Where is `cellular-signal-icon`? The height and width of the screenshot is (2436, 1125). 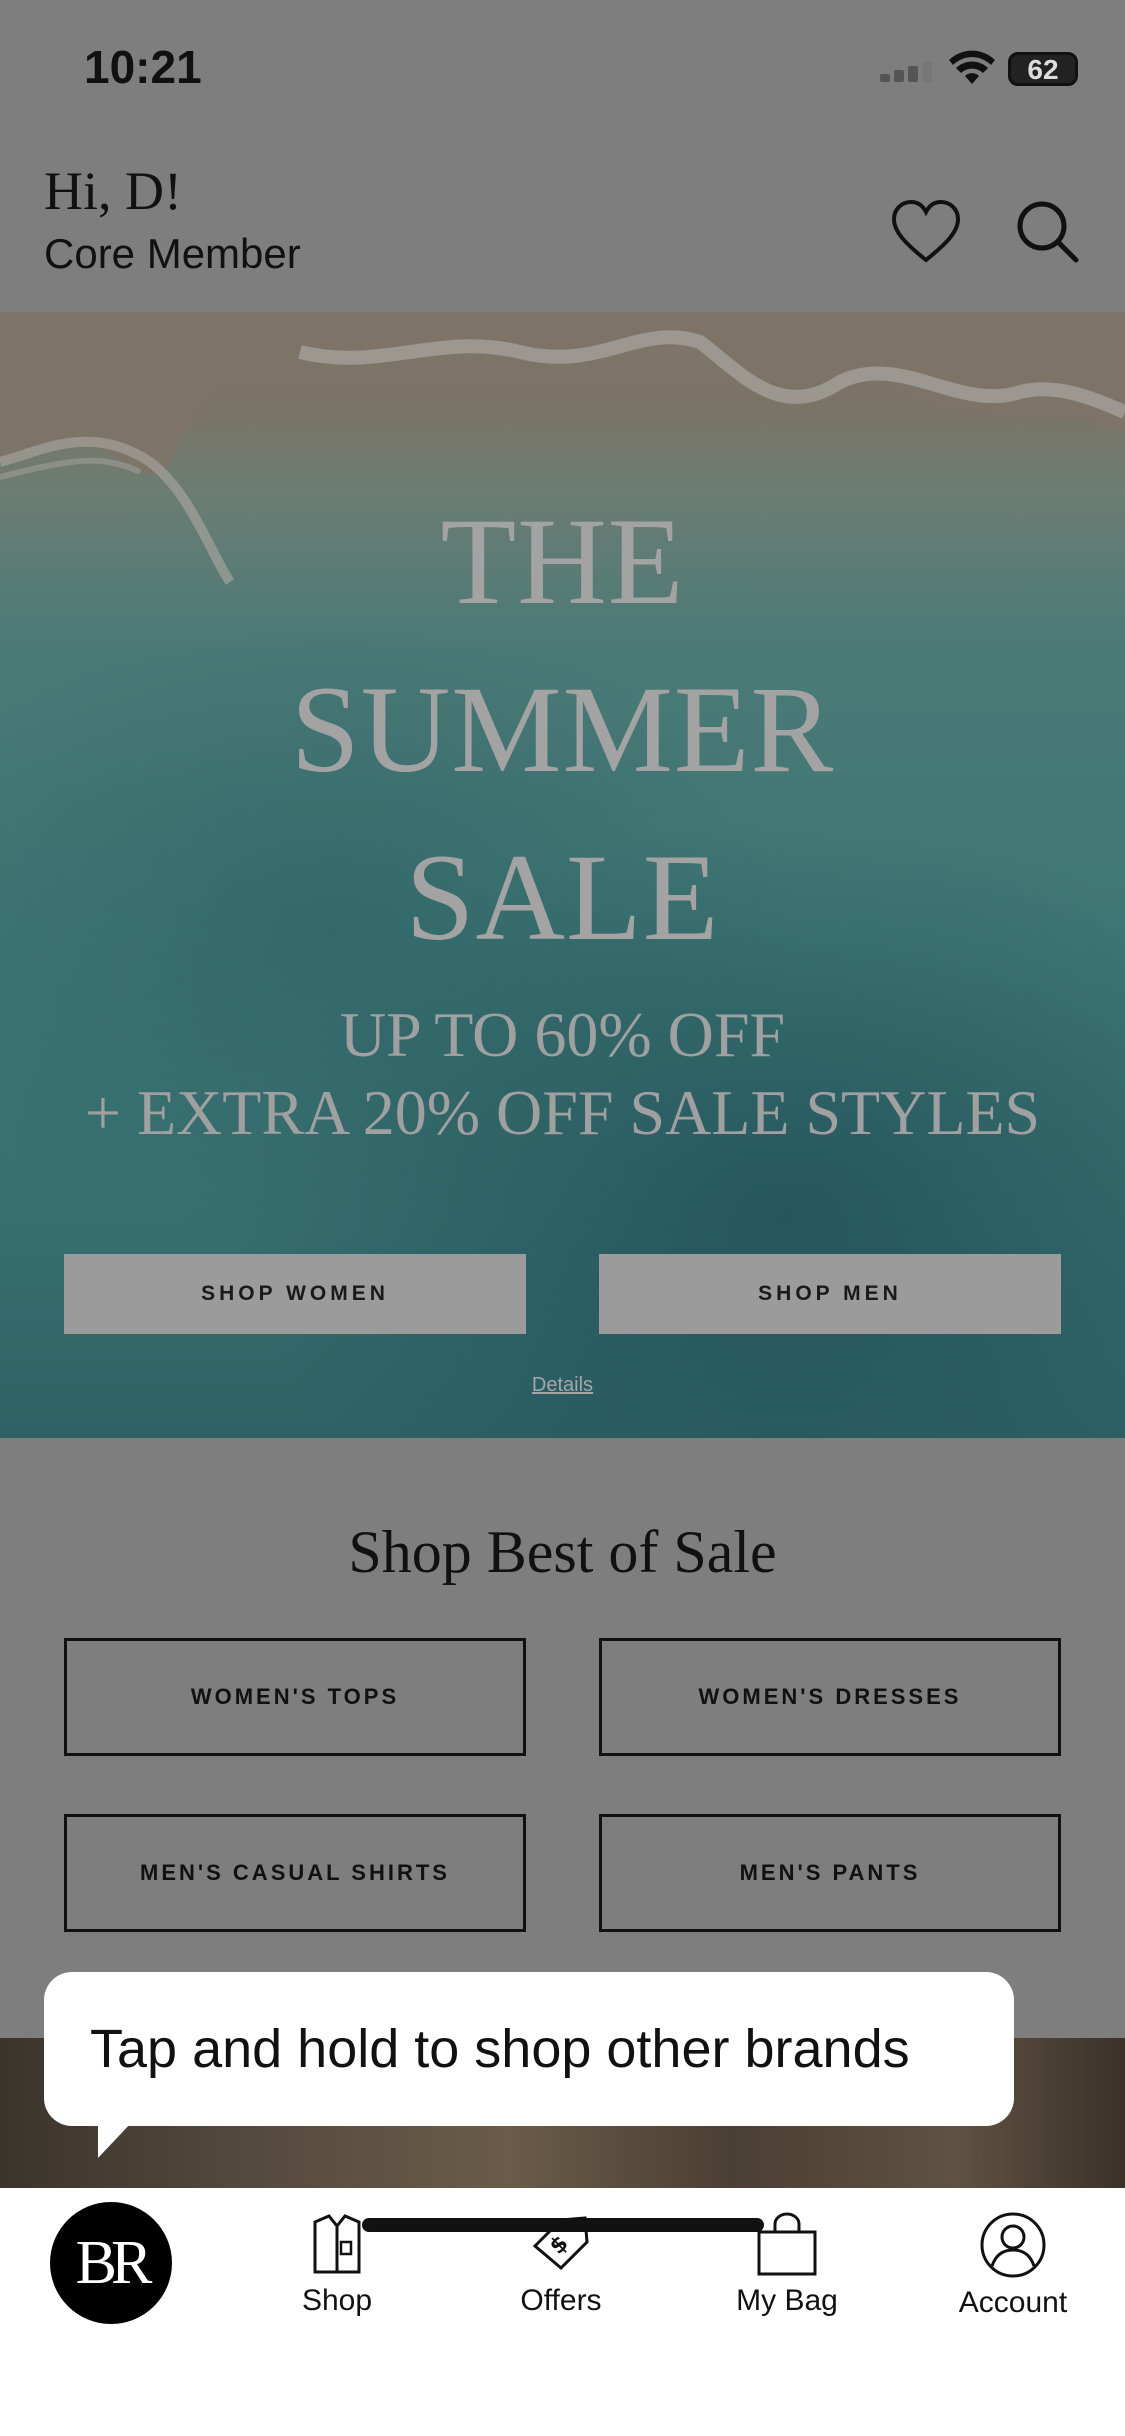 cellular-signal-icon is located at coordinates (908, 71).